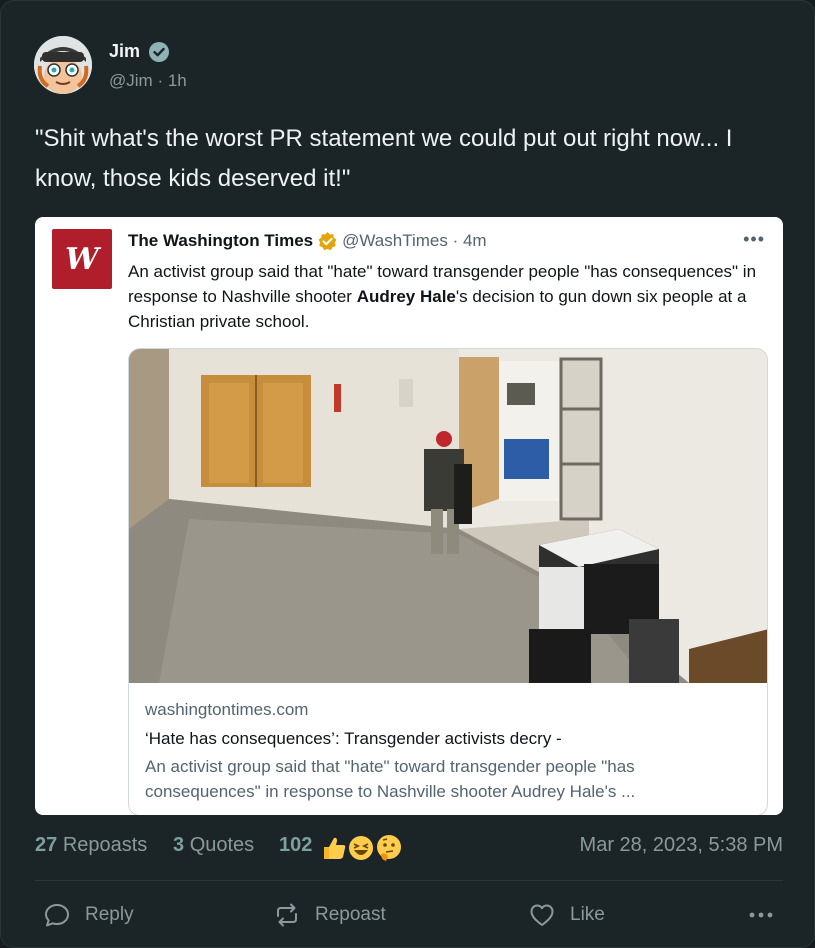 The height and width of the screenshot is (948, 815). Describe the element at coordinates (327, 240) in the screenshot. I see `gold-verified-icon` at that location.